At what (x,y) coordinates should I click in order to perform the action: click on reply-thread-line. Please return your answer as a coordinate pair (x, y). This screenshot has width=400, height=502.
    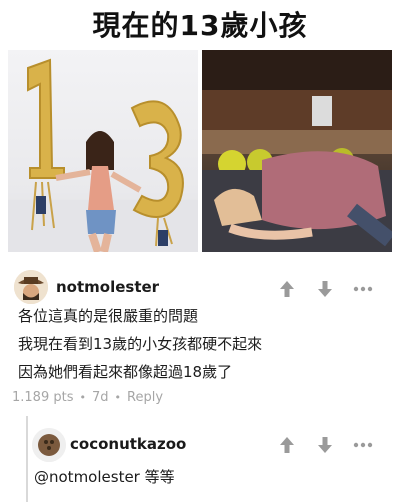
    Looking at the image, I should click on (27, 459).